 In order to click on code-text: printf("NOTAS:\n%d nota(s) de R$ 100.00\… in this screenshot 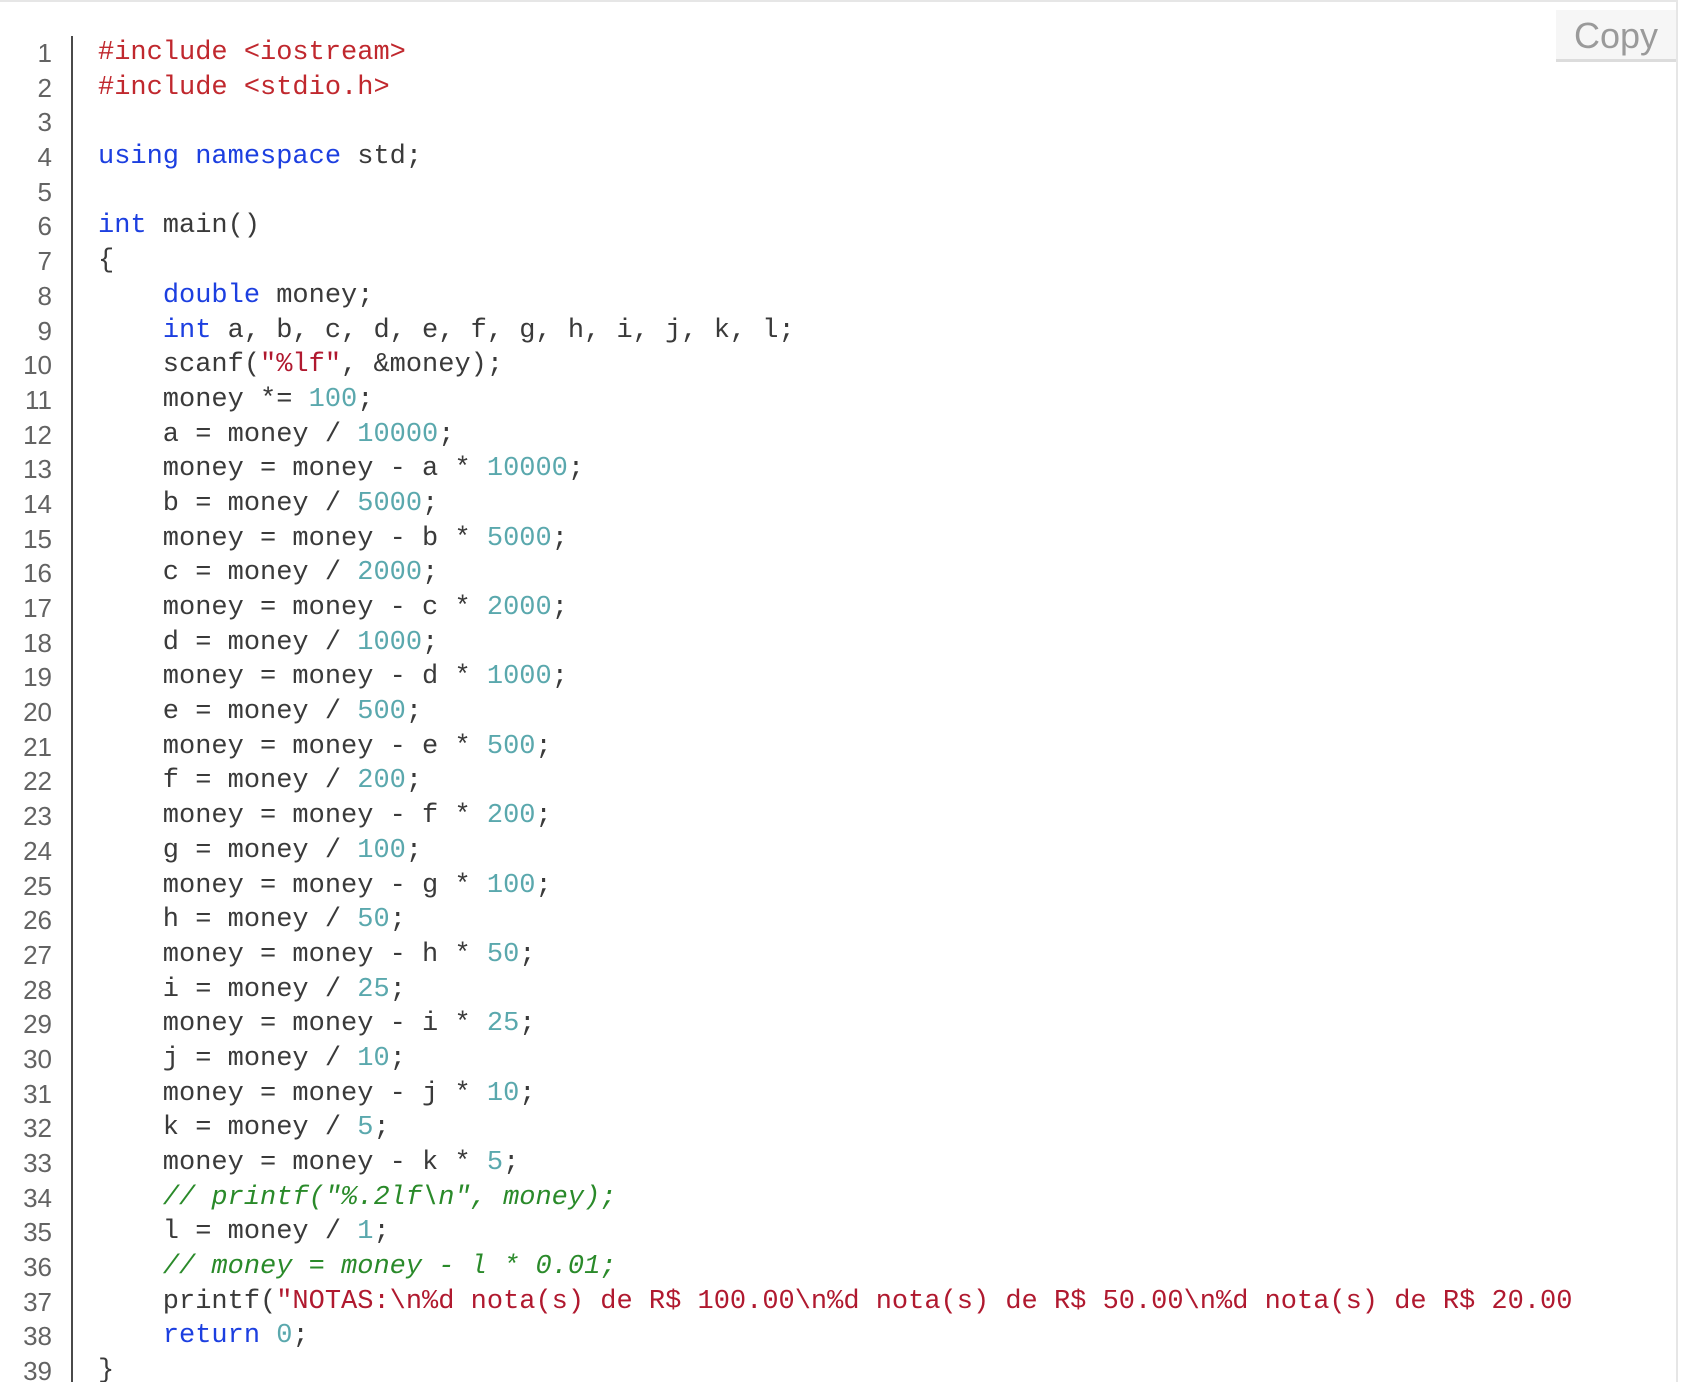, I will do `click(835, 1302)`.